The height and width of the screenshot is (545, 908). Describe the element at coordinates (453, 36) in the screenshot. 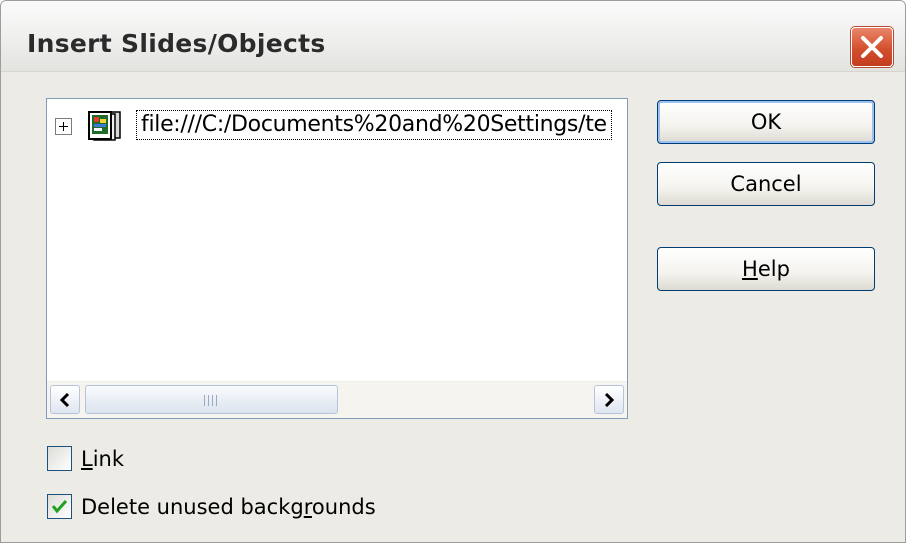

I see `title-bar: Insert Slides/Objects` at that location.